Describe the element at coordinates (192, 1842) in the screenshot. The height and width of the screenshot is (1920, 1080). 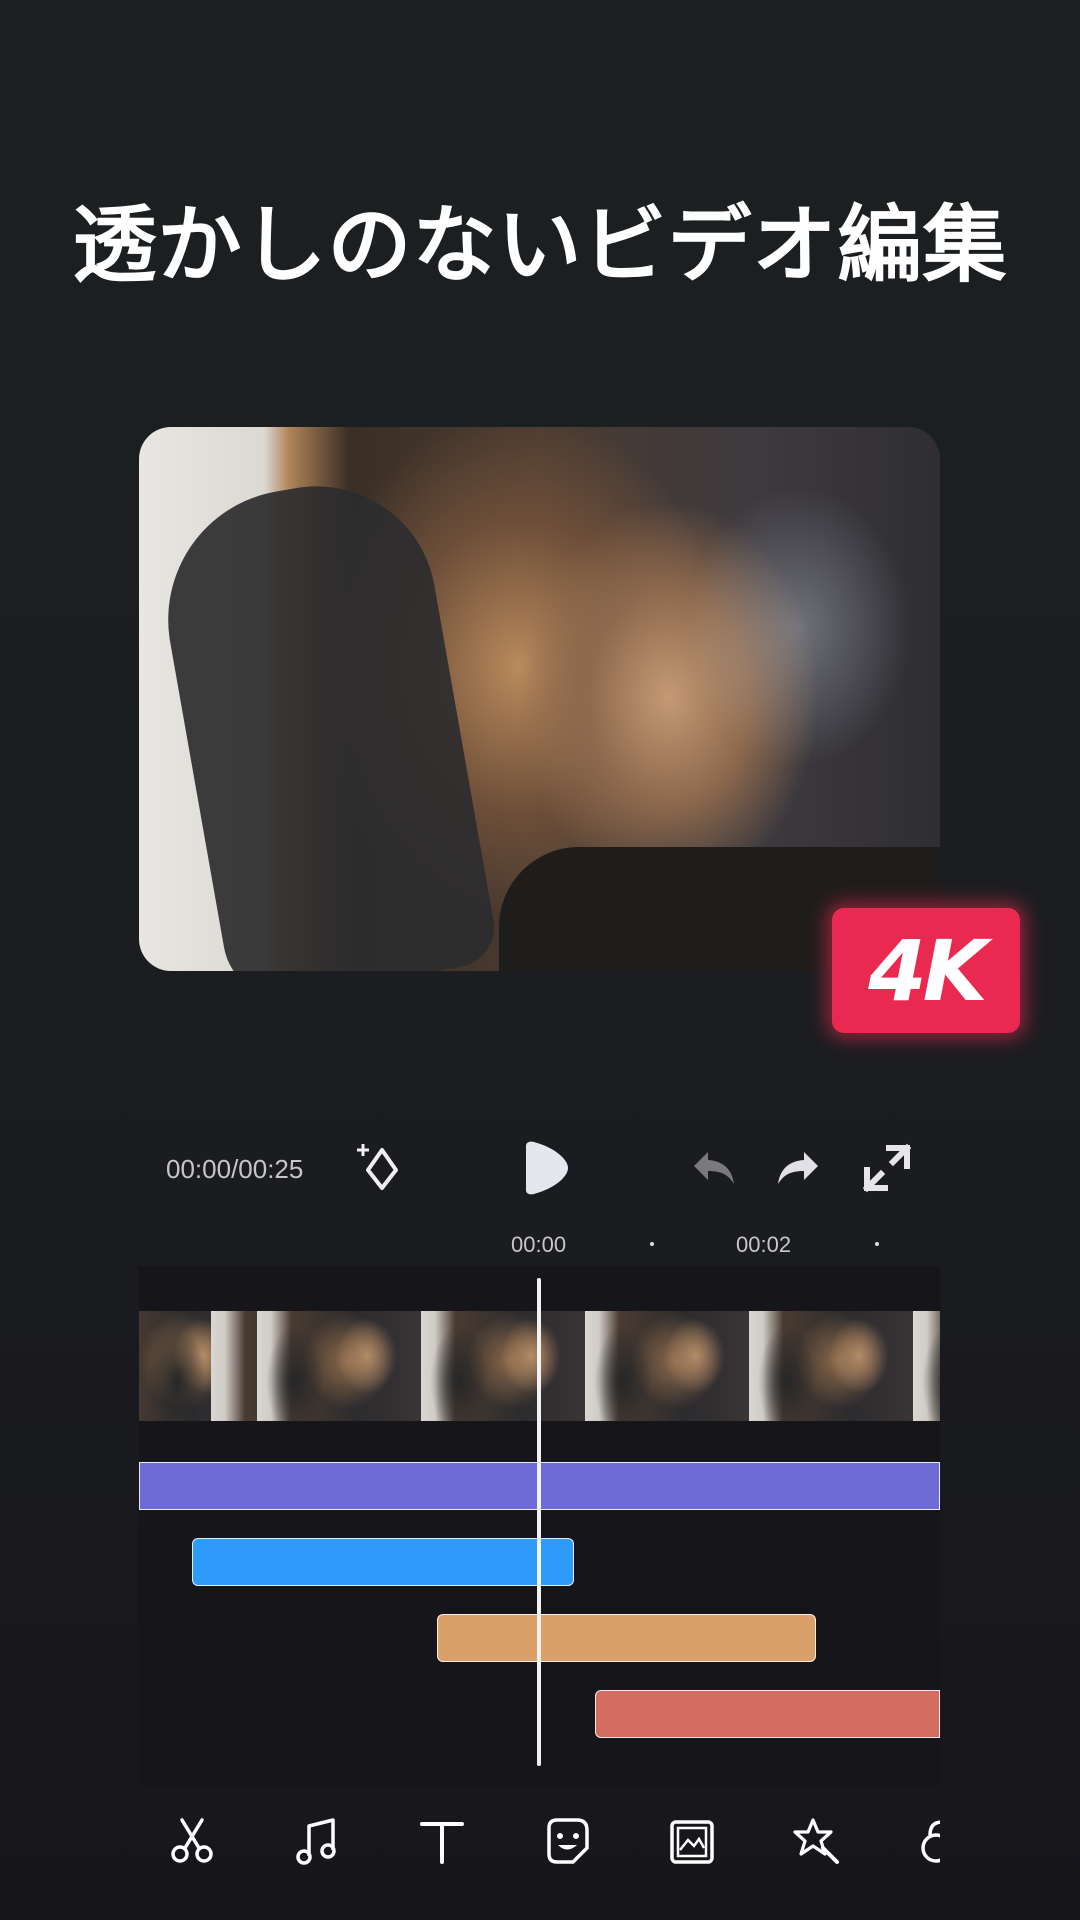
I see `cut-icon` at that location.